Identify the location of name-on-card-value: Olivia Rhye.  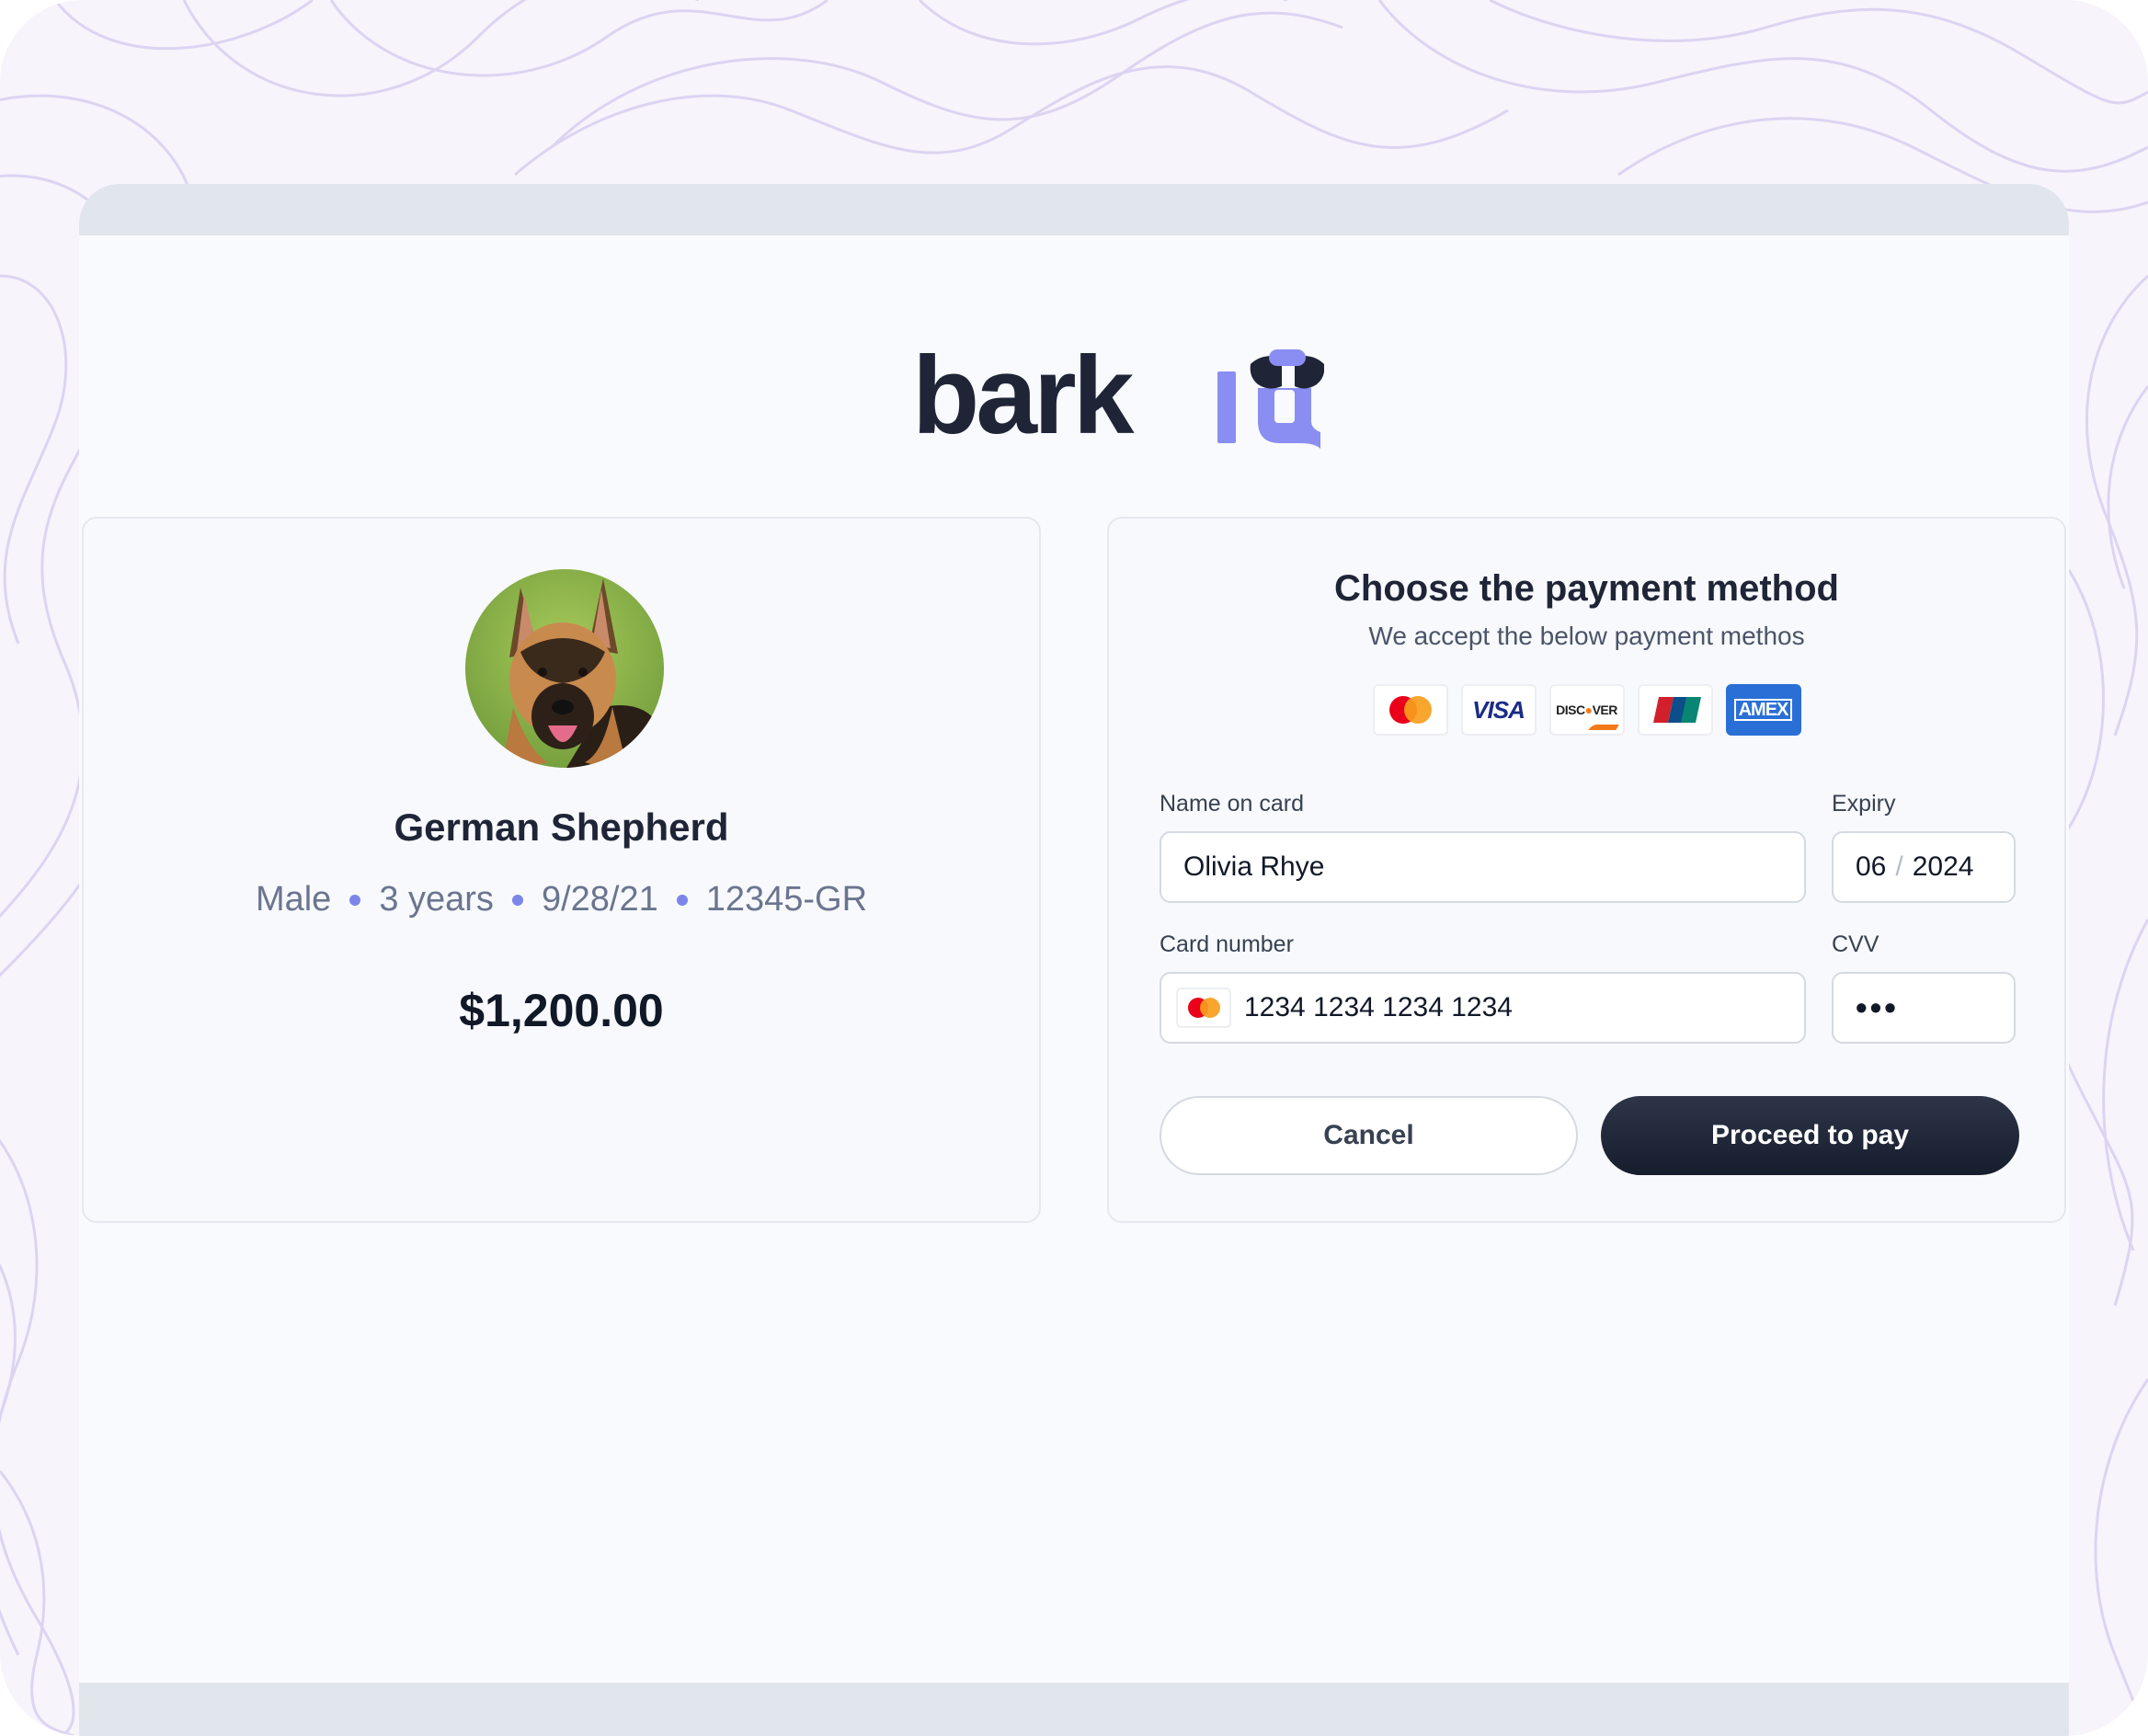
(1254, 866).